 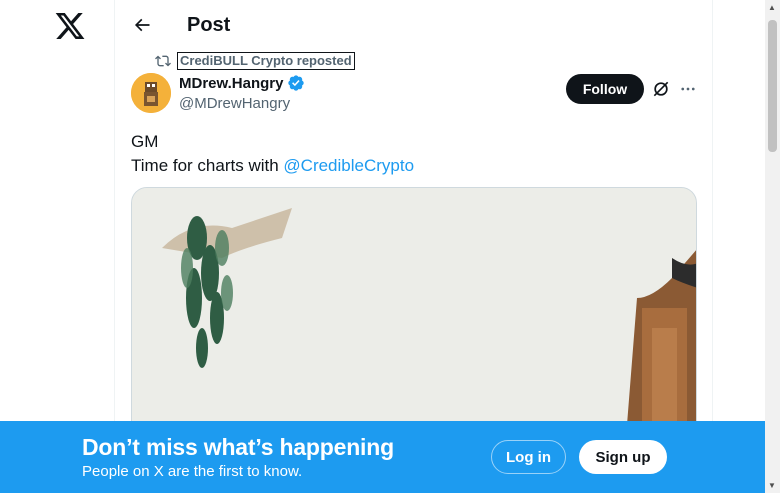 I want to click on mention-link: @CredibleCrypto, so click(x=348, y=165).